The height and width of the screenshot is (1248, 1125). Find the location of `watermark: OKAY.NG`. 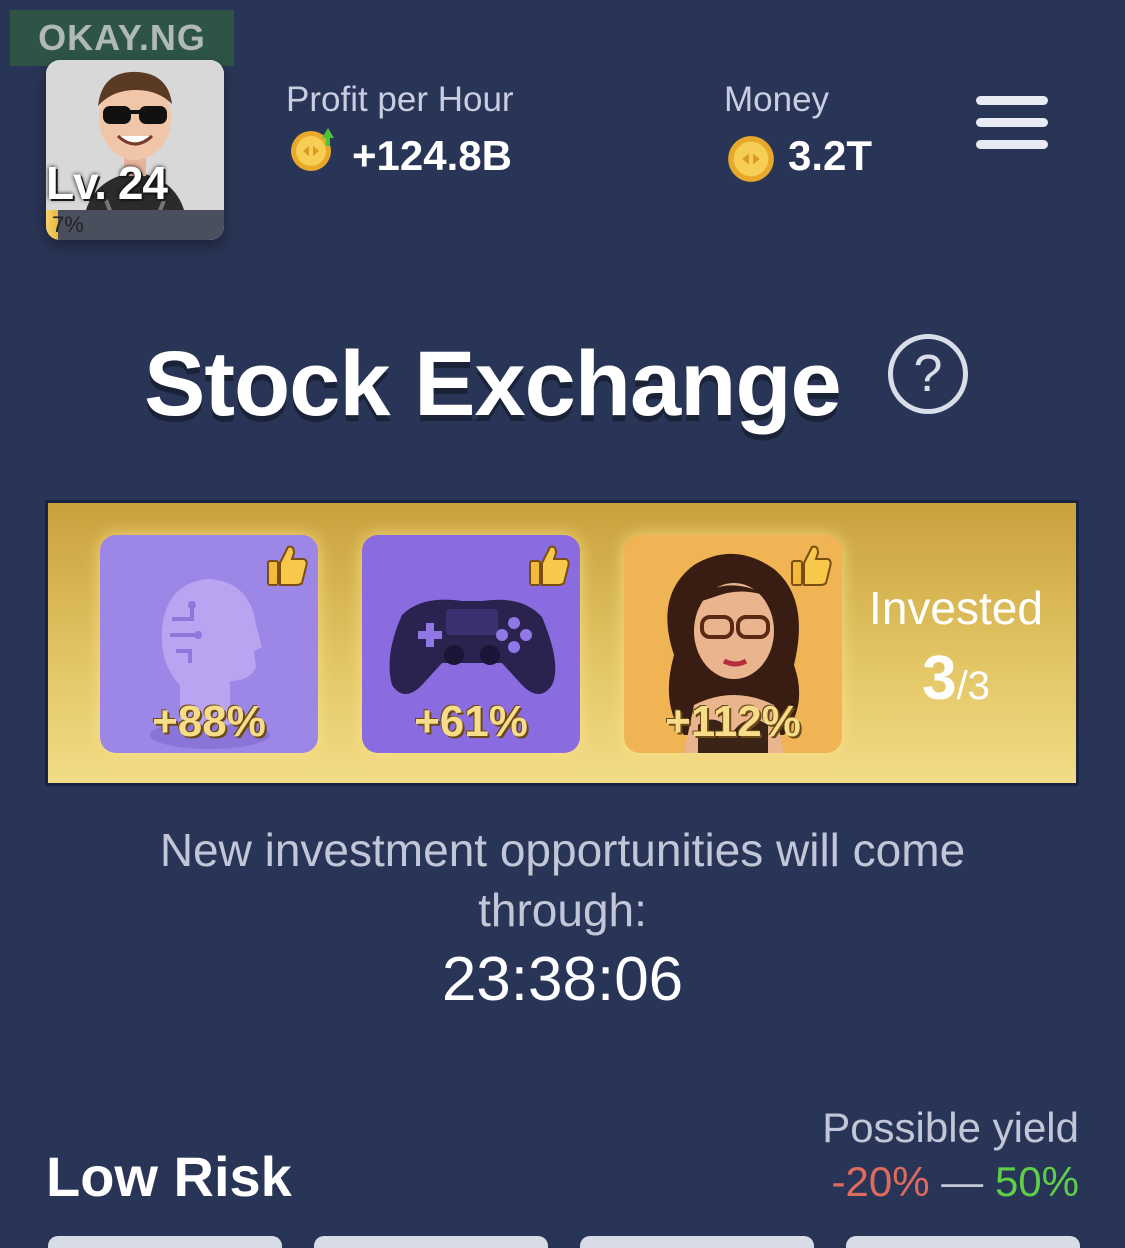

watermark: OKAY.NG is located at coordinates (122, 38).